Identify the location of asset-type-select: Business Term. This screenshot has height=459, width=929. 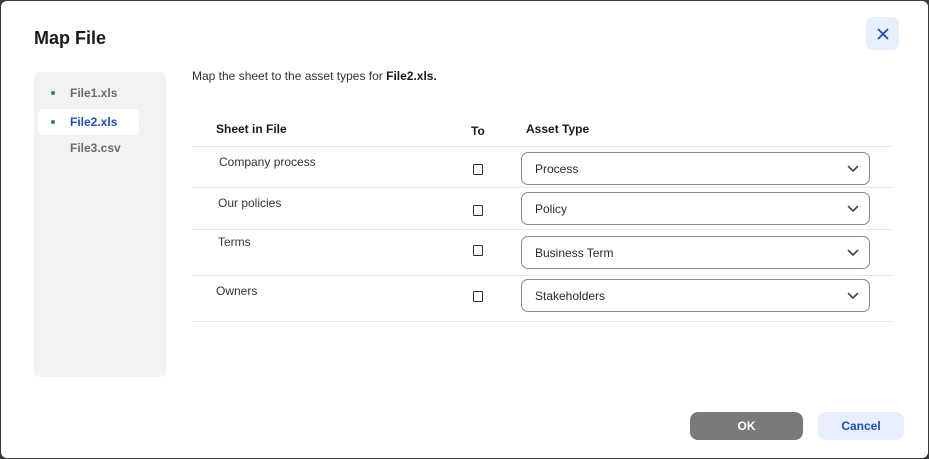
(695, 252).